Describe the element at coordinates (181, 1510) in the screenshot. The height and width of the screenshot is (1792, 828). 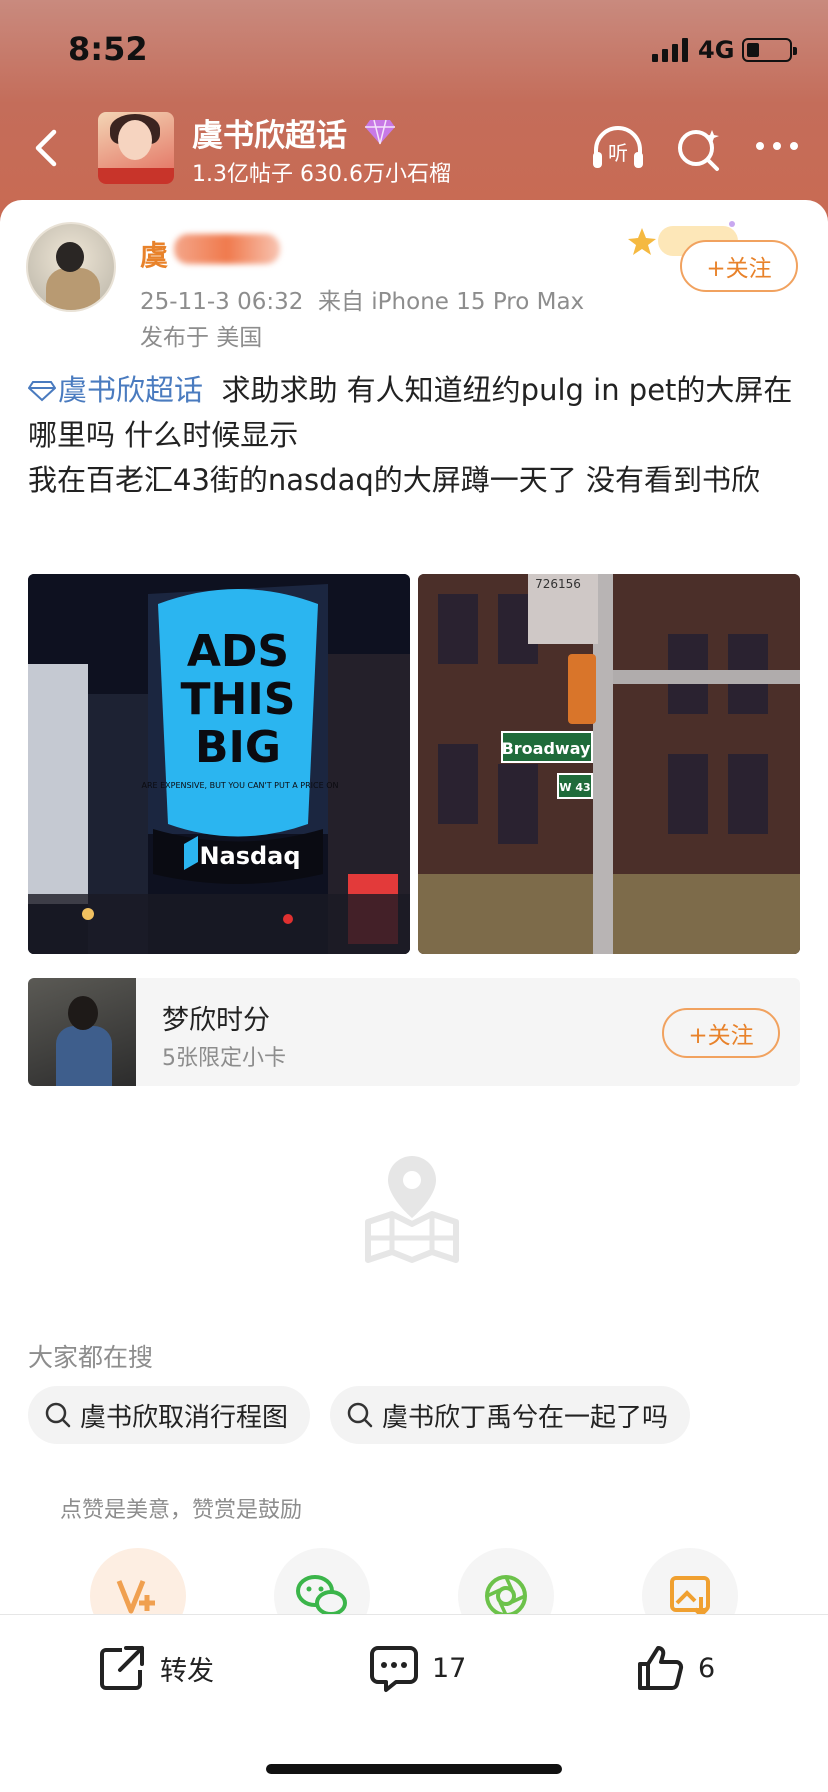
I see `reward-text: 点赞是美意，赞赏是鼓励` at that location.